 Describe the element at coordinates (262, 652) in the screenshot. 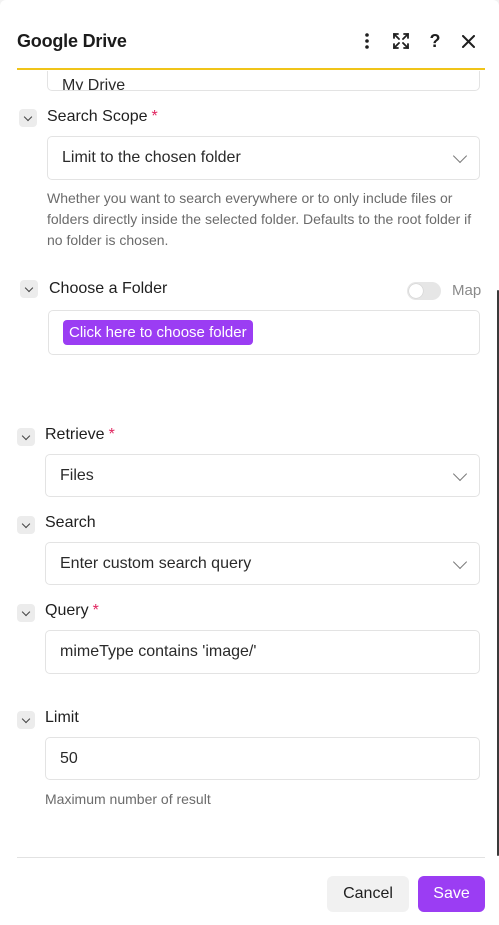

I see `query-input: mimeType contains 'image/'` at that location.